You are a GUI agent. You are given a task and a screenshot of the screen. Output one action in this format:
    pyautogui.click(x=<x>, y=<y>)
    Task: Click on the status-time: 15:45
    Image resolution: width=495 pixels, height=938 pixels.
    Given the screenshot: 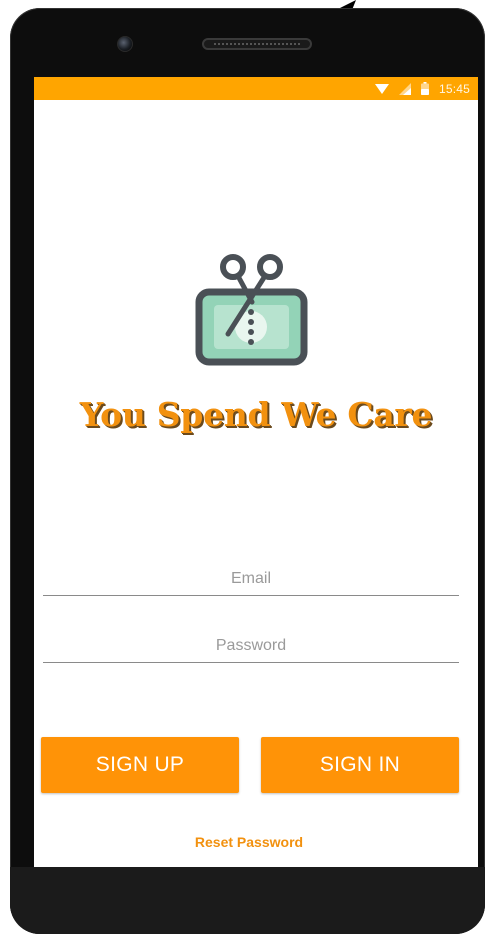 What is the action you would take?
    pyautogui.click(x=454, y=88)
    